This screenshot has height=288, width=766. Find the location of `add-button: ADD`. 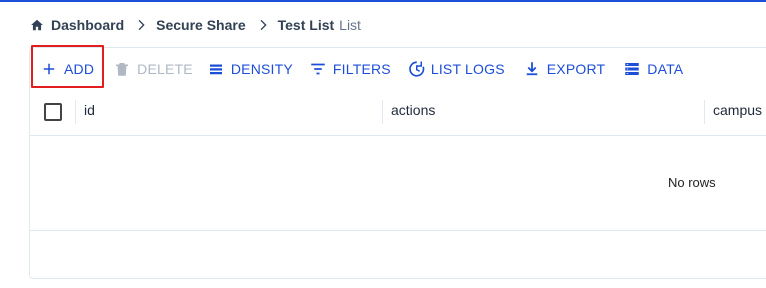

add-button: ADD is located at coordinates (67, 69).